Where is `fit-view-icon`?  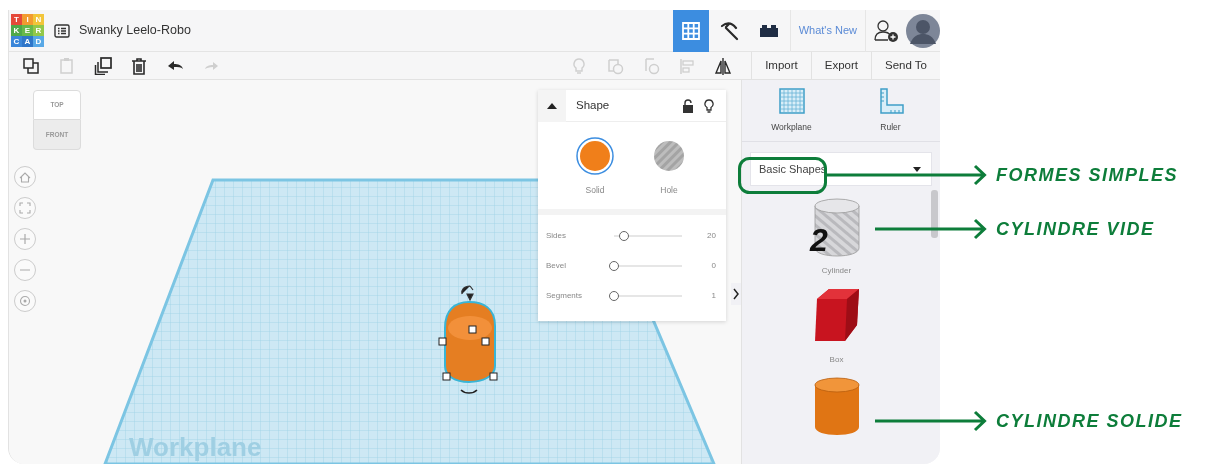 fit-view-icon is located at coordinates (25, 208).